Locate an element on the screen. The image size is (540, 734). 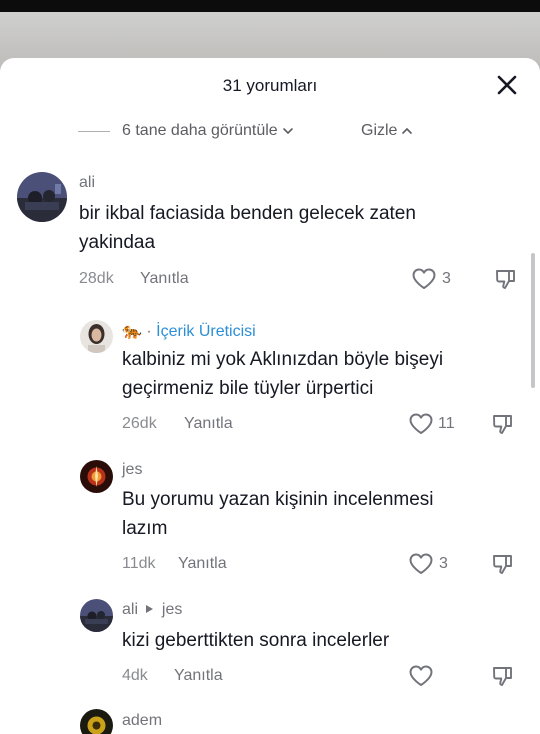
comment-author: ali jes is located at coordinates (152, 610).